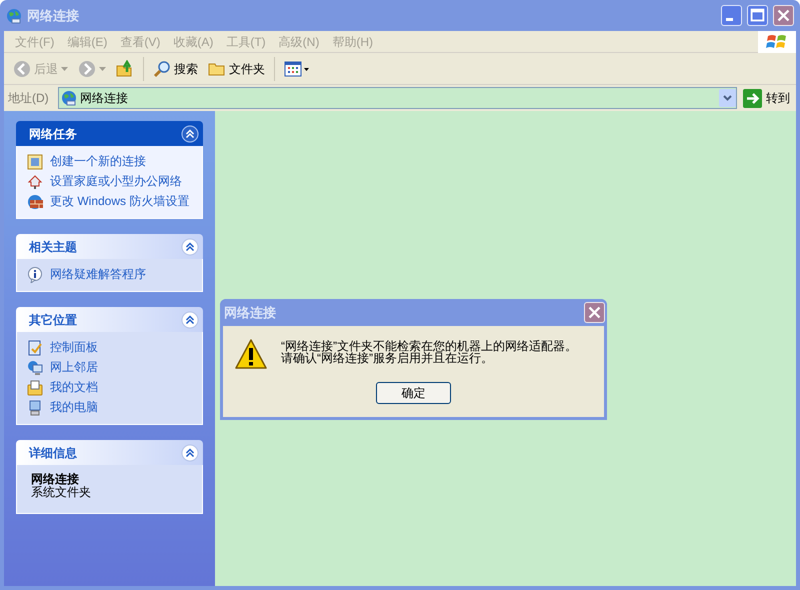 The image size is (800, 590). What do you see at coordinates (109, 246) in the screenshot?
I see `panel-header: 相关主题` at bounding box center [109, 246].